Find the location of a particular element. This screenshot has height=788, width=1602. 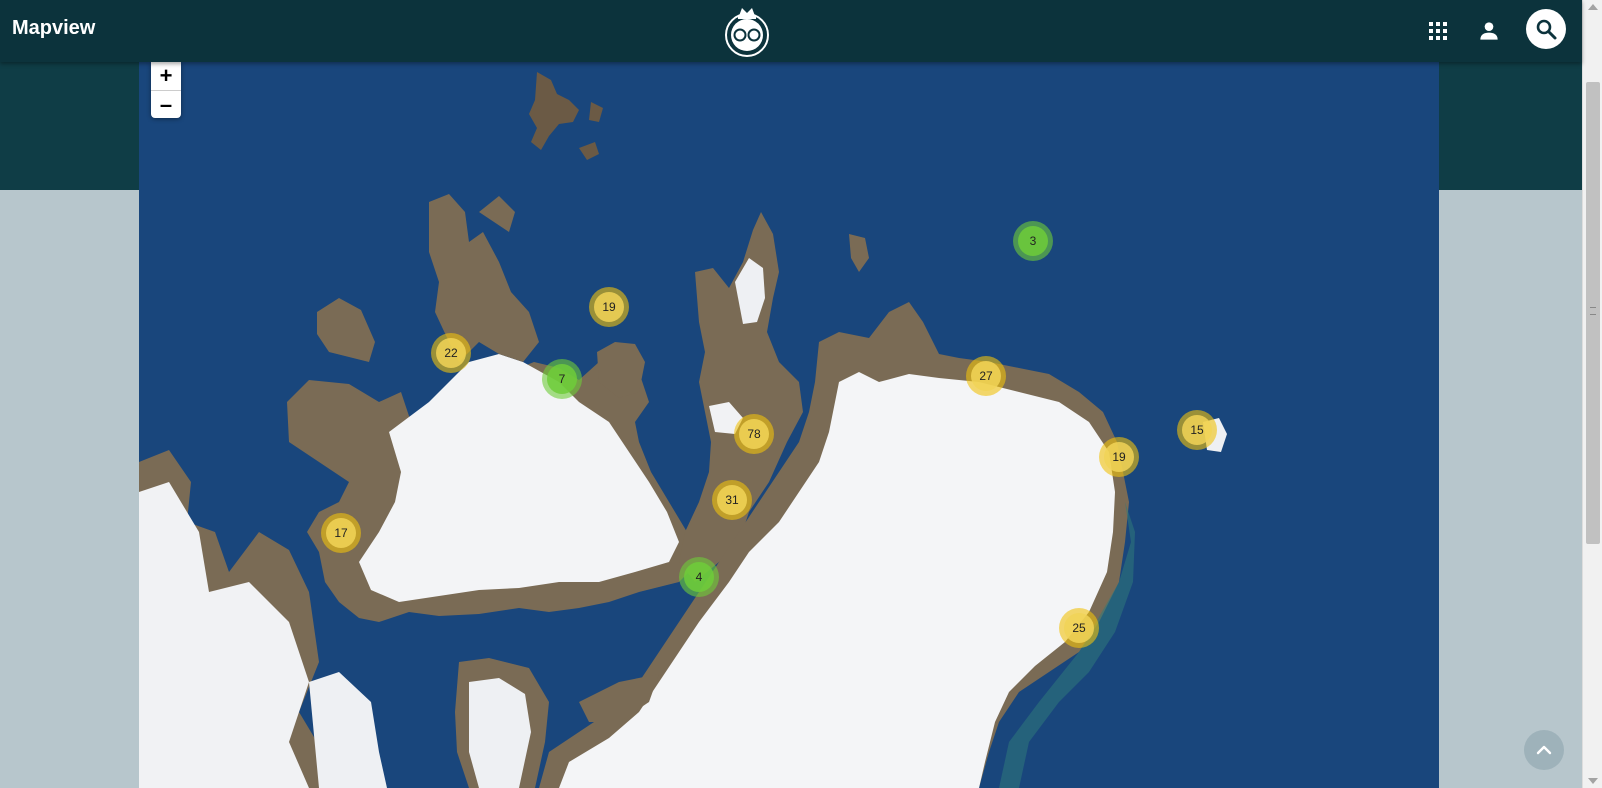

scroll-to-top-button is located at coordinates (1544, 750).